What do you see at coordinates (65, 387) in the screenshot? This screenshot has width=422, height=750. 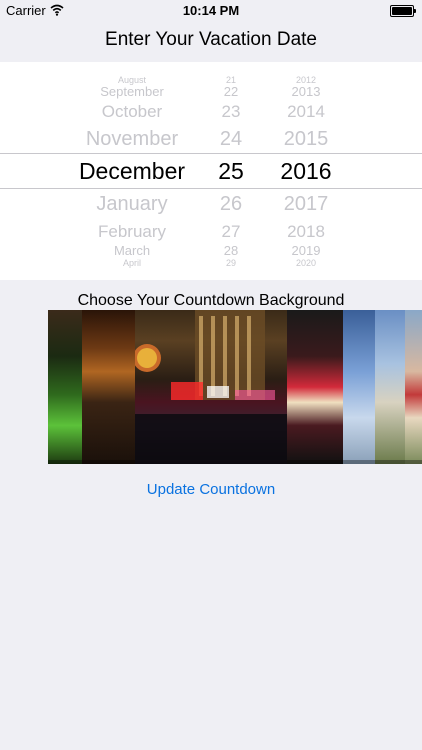 I see `background-thumbnail-slots` at bounding box center [65, 387].